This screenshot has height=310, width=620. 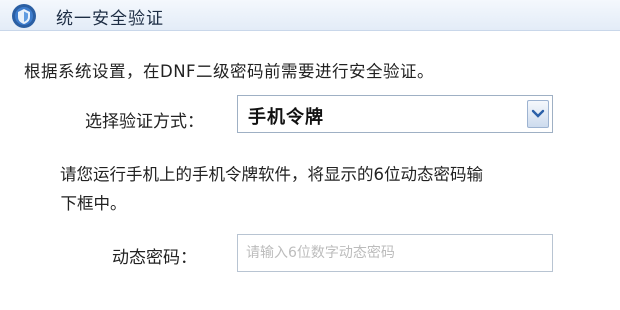 I want to click on method-label: 选择验证方式：, so click(x=144, y=122).